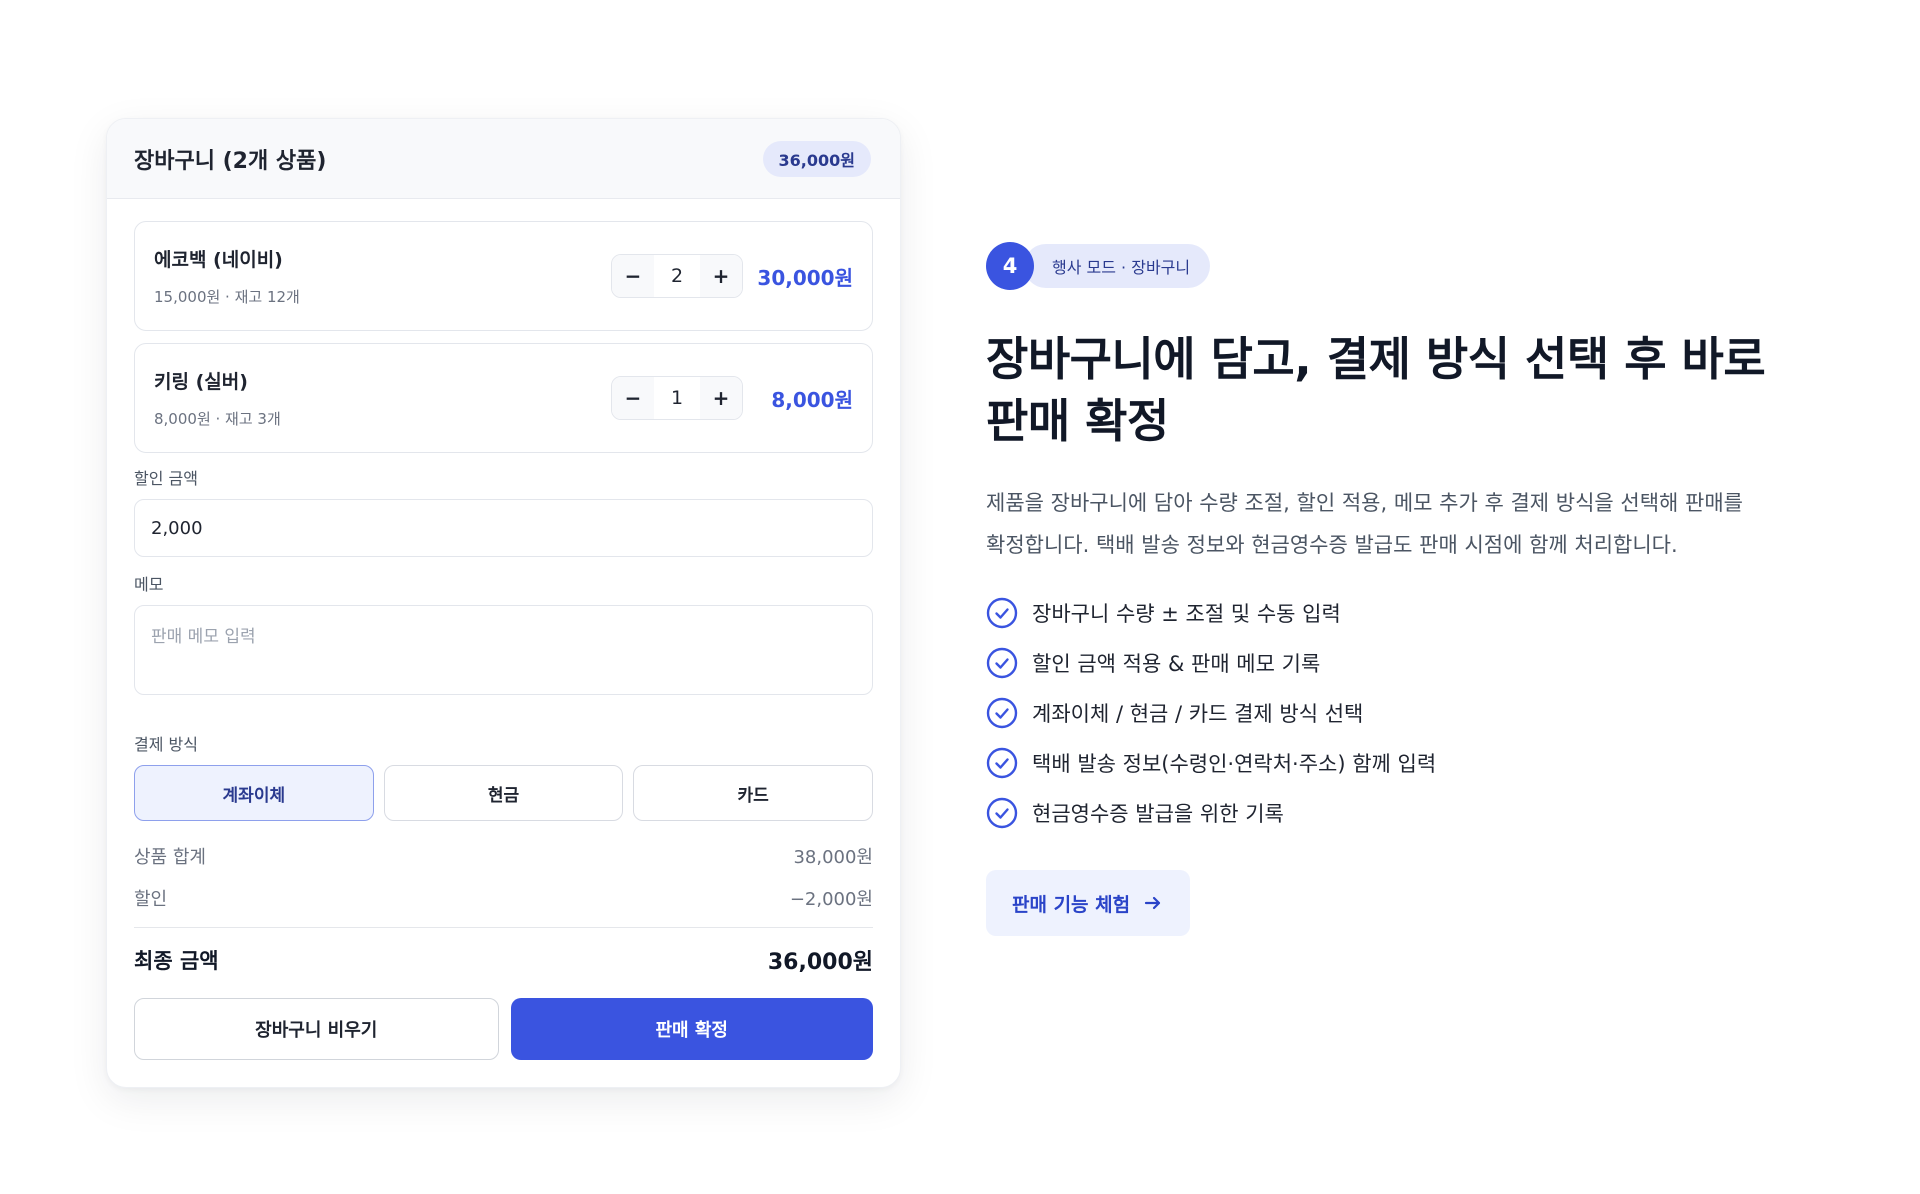  What do you see at coordinates (1198, 714) in the screenshot?
I see `feature-text: 계좌이체 / 현금 / 카드 결제 방식 선택` at bounding box center [1198, 714].